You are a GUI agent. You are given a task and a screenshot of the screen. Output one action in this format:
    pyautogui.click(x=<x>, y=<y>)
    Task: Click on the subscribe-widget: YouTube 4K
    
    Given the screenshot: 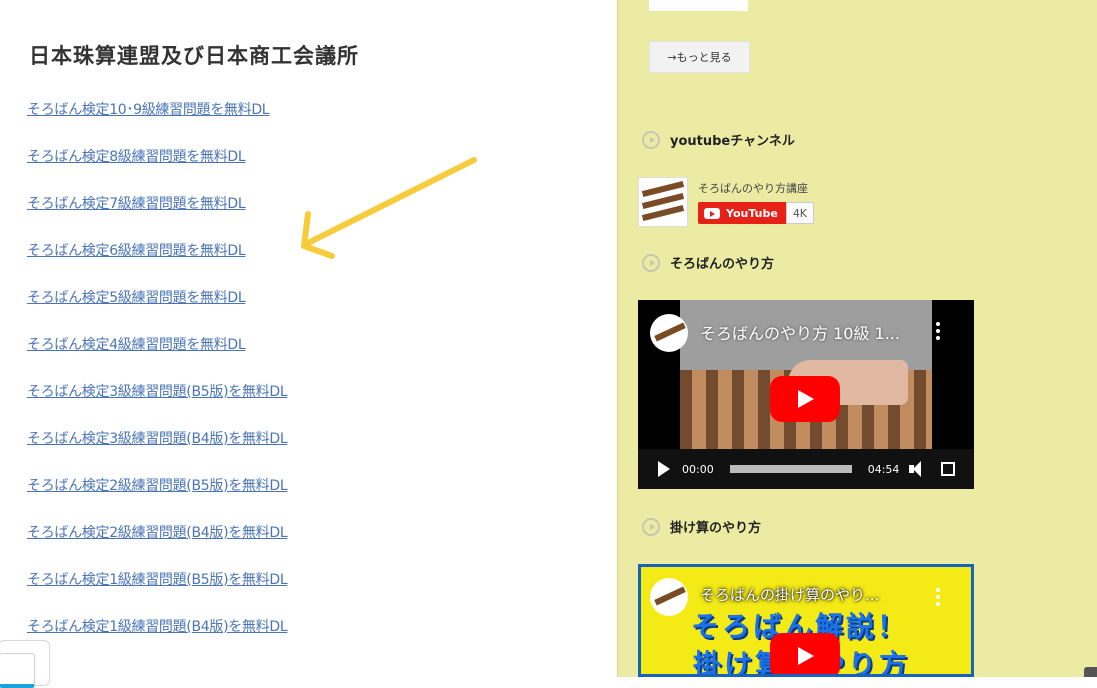 What is the action you would take?
    pyautogui.click(x=756, y=213)
    